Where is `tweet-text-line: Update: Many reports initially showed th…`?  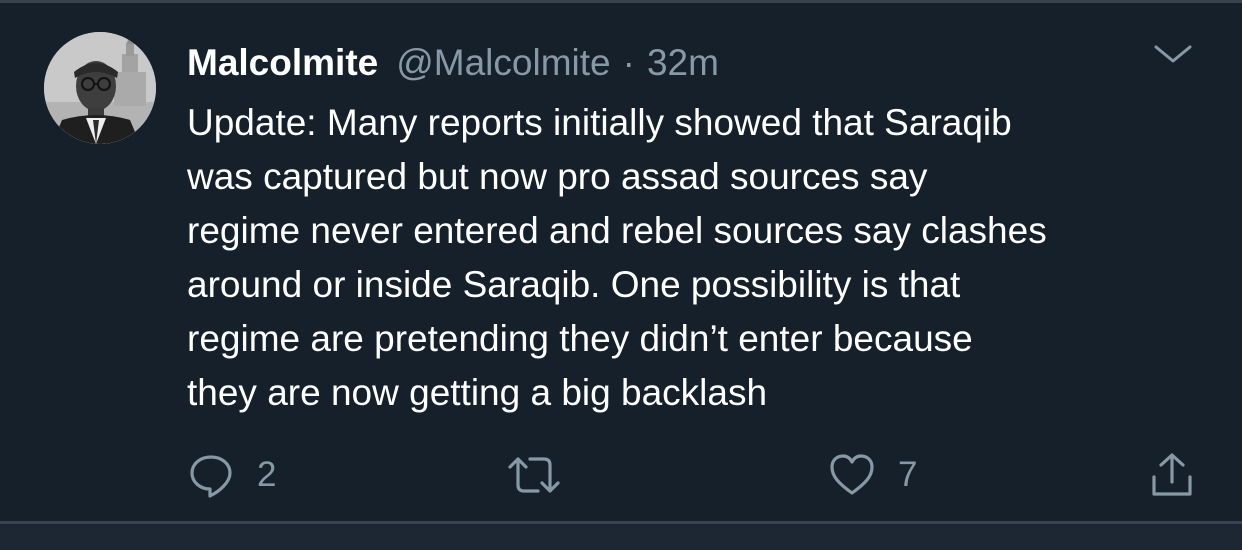 tweet-text-line: Update: Many reports initially showed th… is located at coordinates (599, 122).